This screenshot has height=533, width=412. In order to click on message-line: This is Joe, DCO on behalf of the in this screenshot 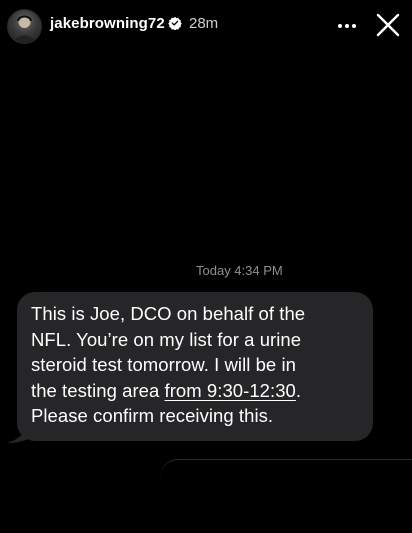, I will do `click(168, 313)`.